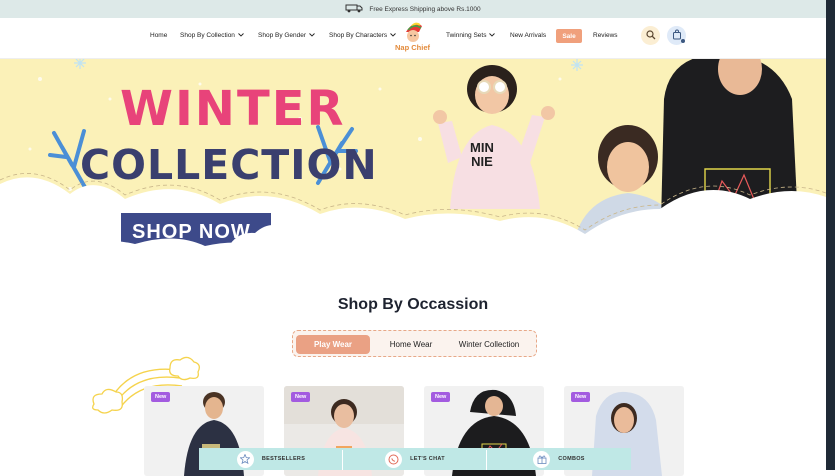 This screenshot has width=835, height=476. I want to click on window-edge, so click(830, 235).